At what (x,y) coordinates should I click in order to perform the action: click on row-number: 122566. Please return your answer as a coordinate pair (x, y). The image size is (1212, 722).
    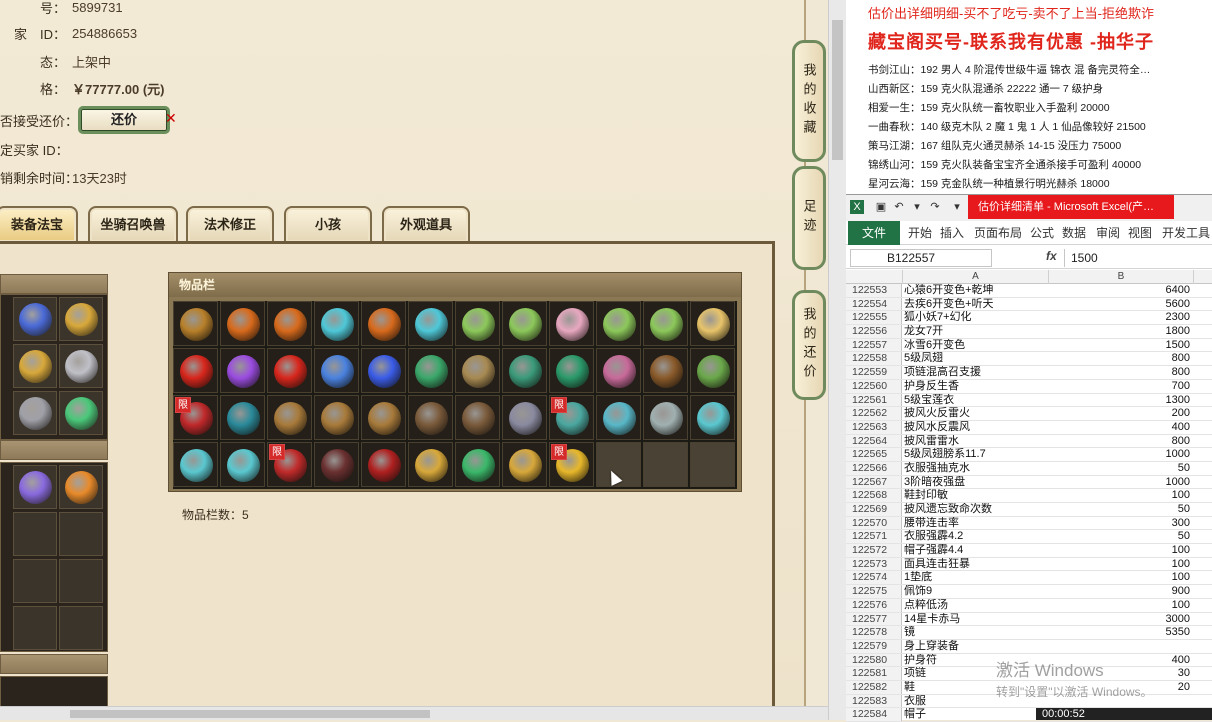
    Looking at the image, I should click on (874, 468).